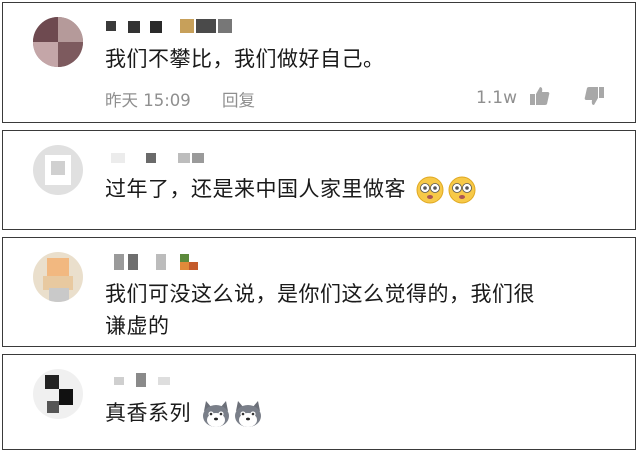 Image resolution: width=640 pixels, height=454 pixels. I want to click on comment-meta: 昨天 15:09 回复, so click(193, 99).